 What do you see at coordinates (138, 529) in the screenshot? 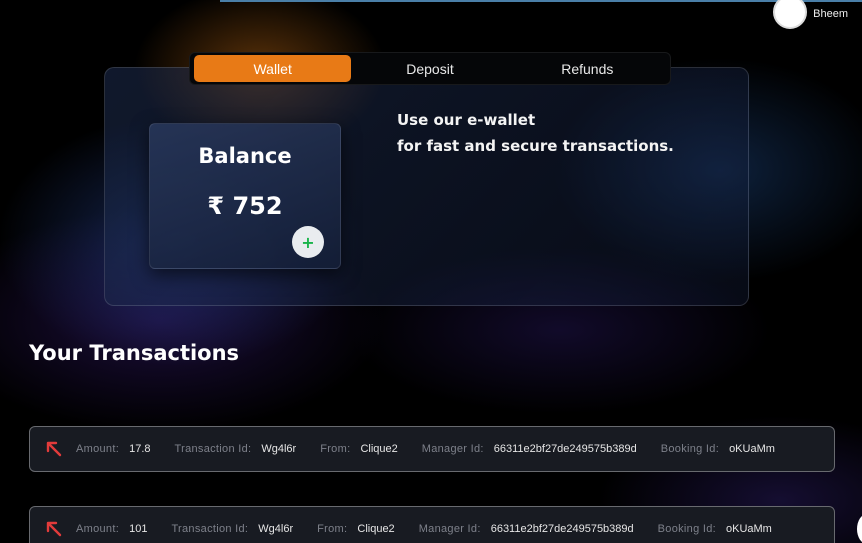
I see `amount-value: 101` at bounding box center [138, 529].